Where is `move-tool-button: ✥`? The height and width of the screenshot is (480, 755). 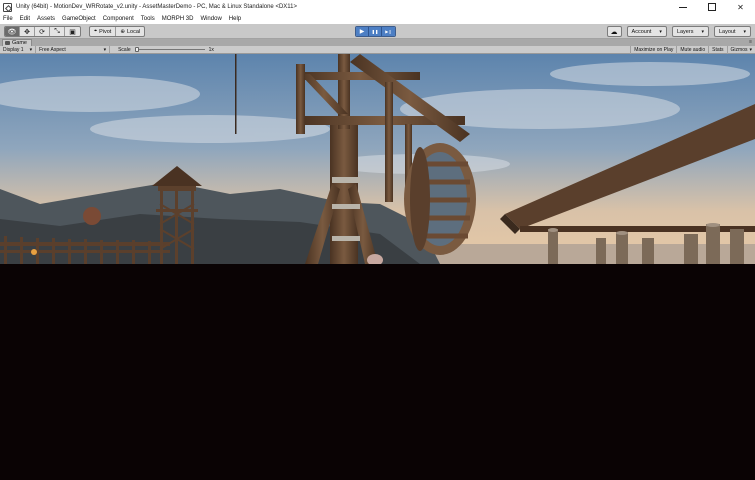 move-tool-button: ✥ is located at coordinates (27, 31).